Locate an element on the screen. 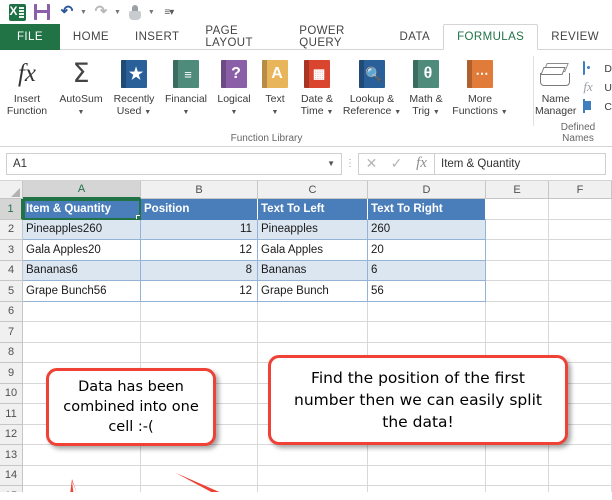 This screenshot has height=500, width=612. autosum-button: Σ AutoSum ▼ is located at coordinates (81, 87).